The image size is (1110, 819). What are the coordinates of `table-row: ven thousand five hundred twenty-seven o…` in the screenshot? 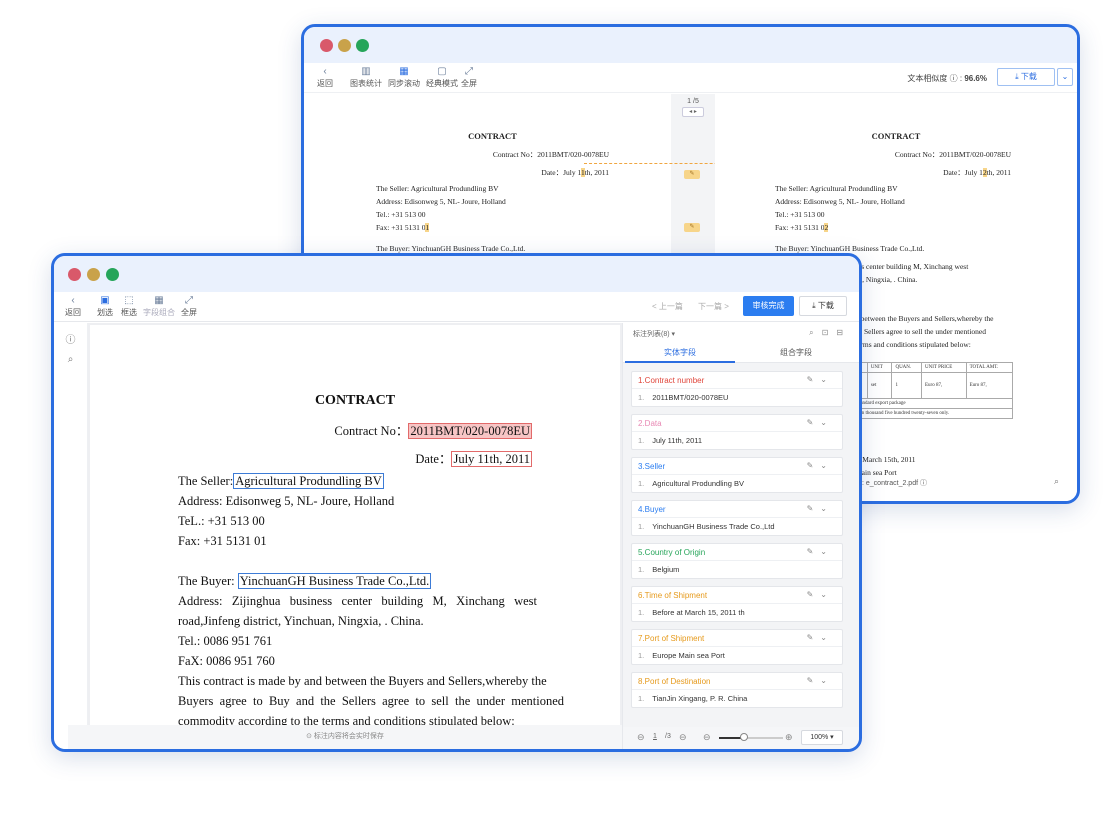 It's located at (933, 413).